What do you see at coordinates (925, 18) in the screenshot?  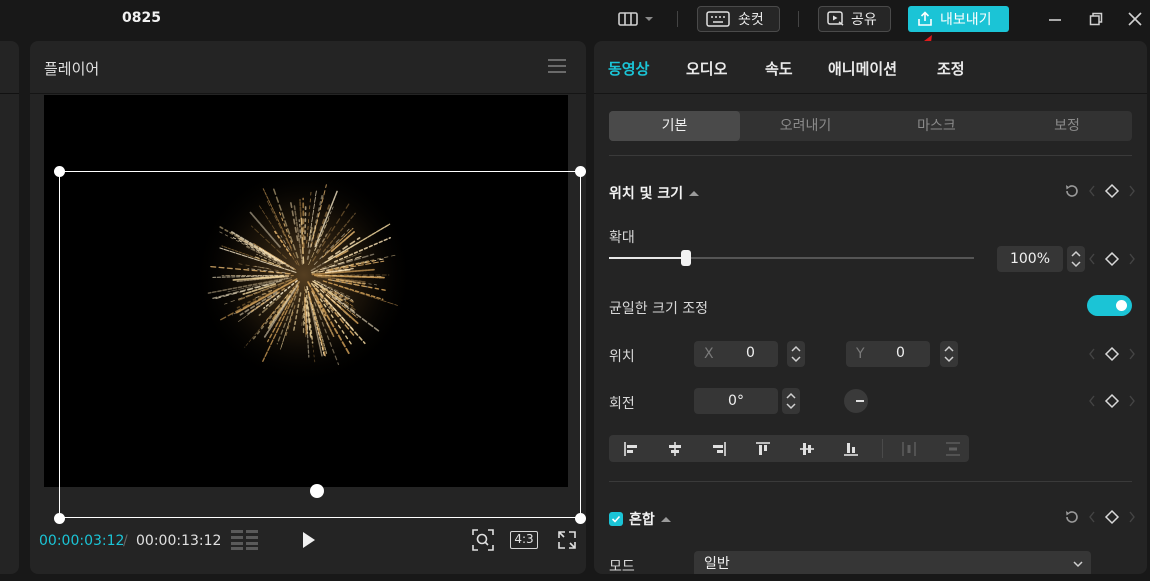 I see `upload-icon` at bounding box center [925, 18].